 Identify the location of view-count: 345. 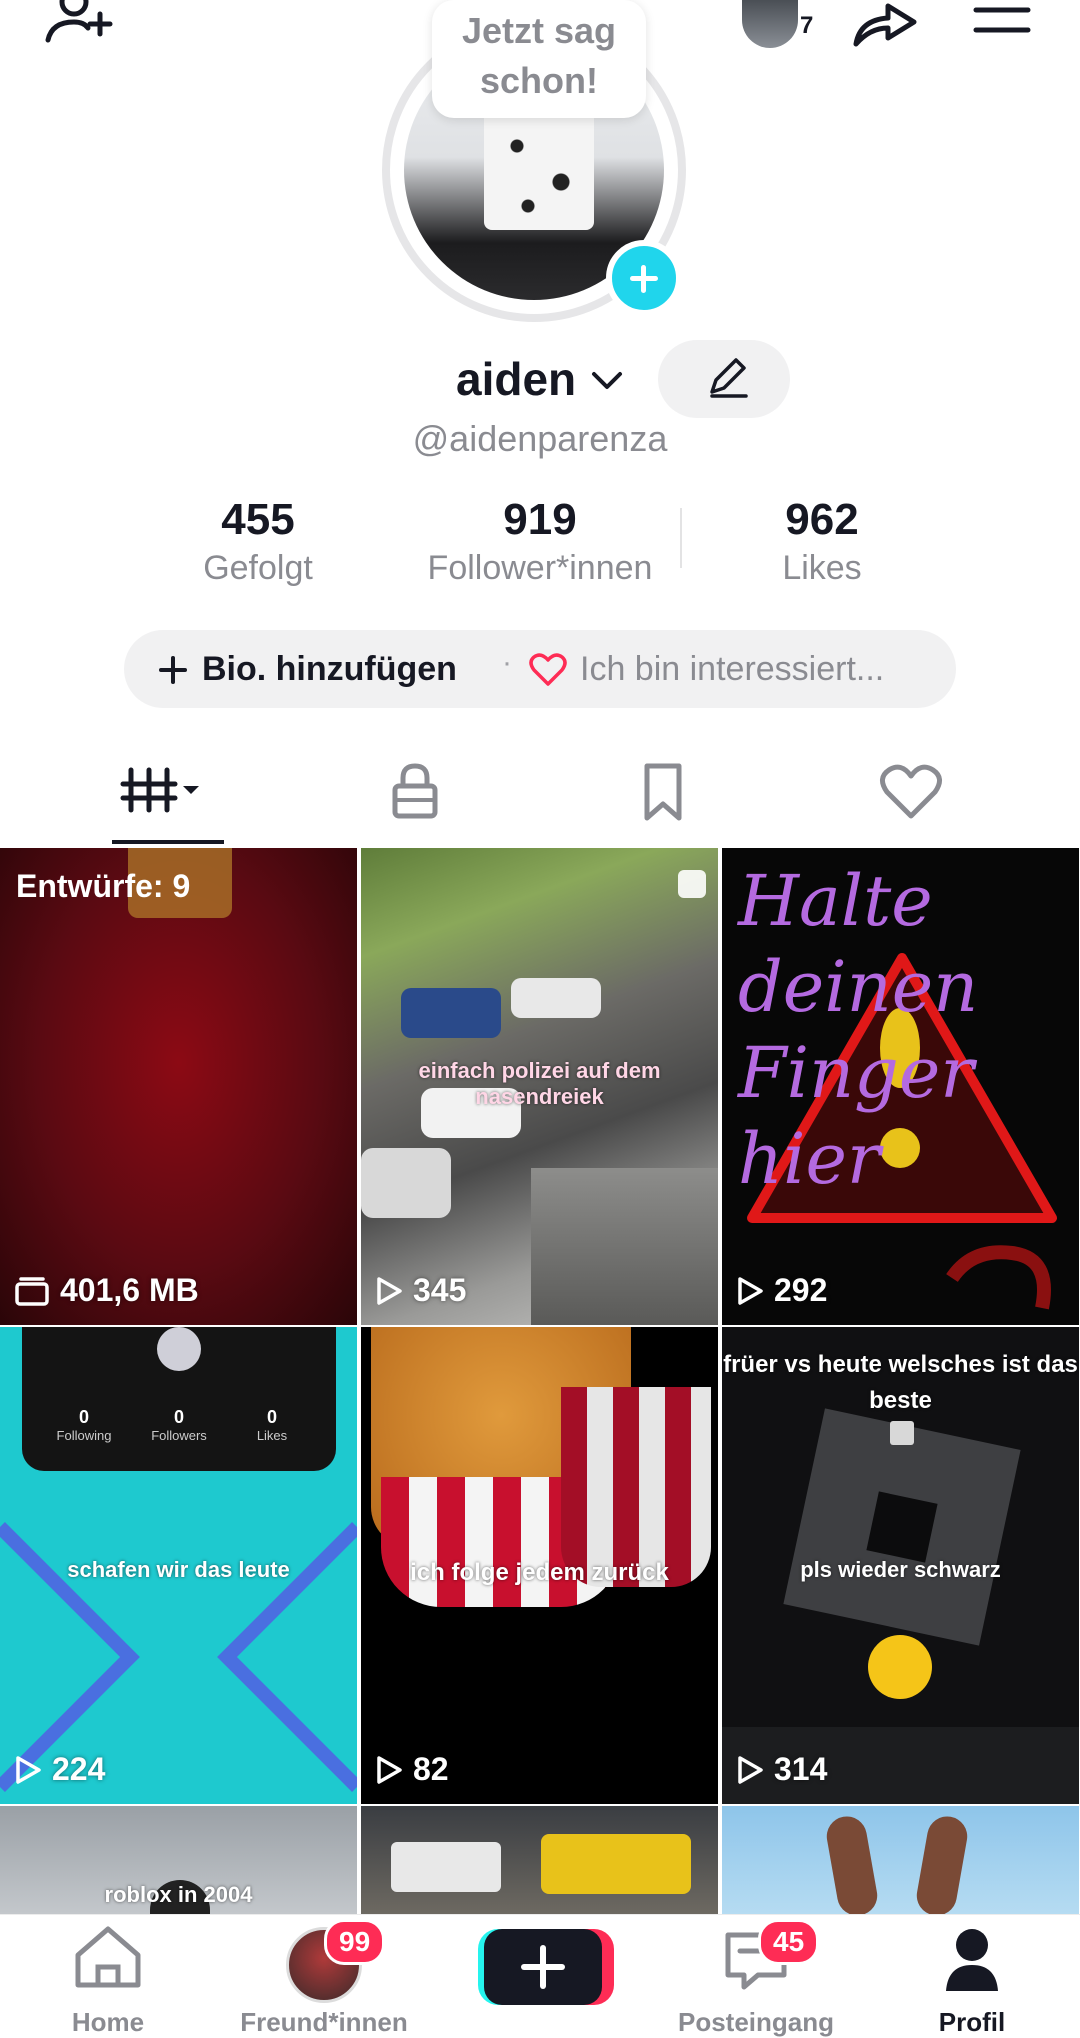
(420, 1290).